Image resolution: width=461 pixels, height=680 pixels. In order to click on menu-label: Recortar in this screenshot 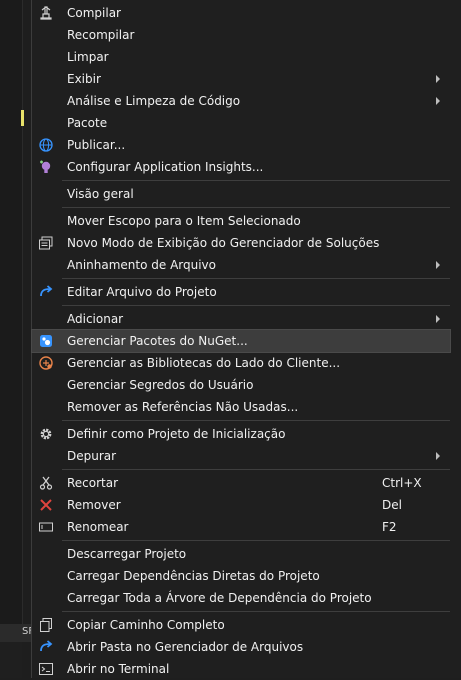, I will do `click(93, 483)`.